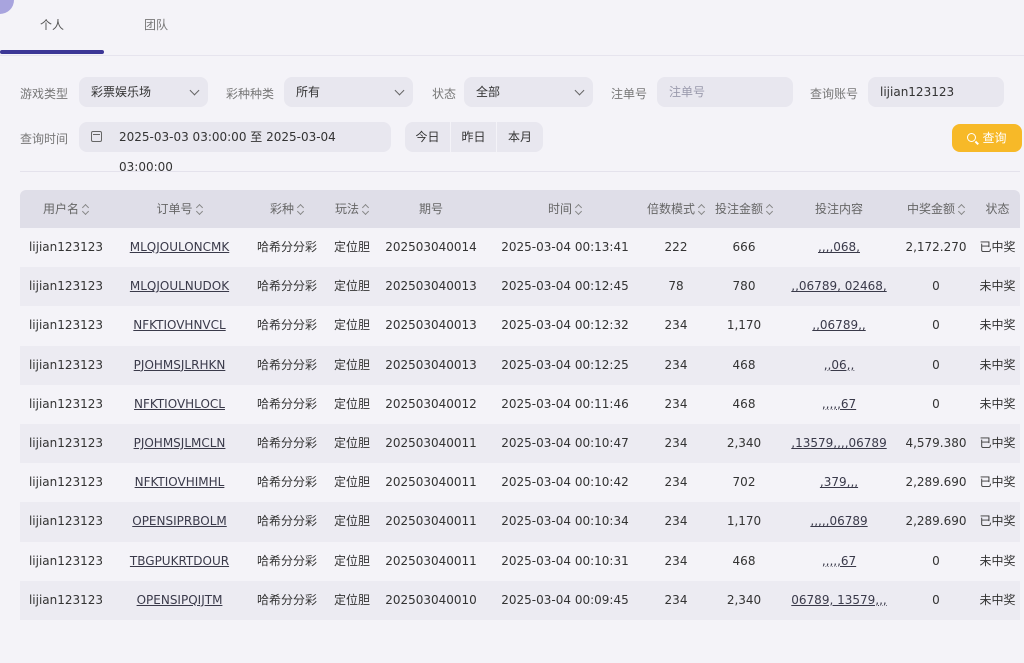 This screenshot has height=663, width=1024. I want to click on divider, so click(520, 171).